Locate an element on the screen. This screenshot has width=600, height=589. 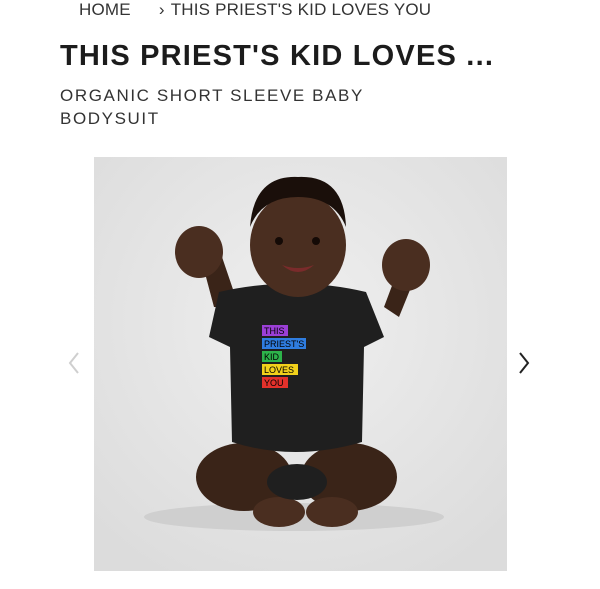
gallery-next-button is located at coordinates (524, 363).